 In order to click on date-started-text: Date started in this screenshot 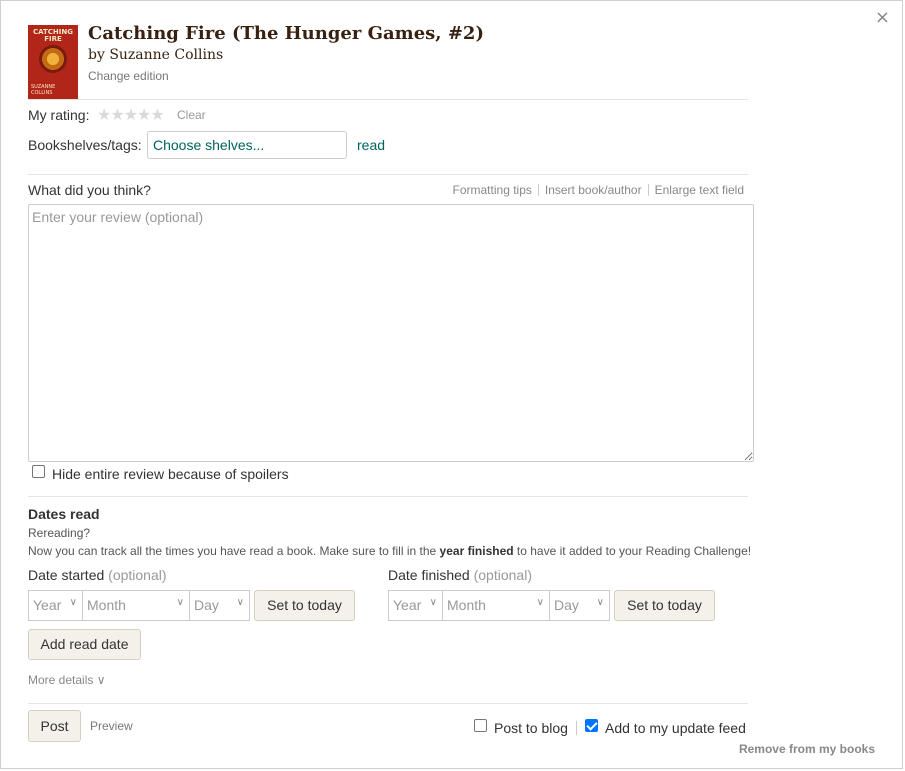, I will do `click(66, 575)`.